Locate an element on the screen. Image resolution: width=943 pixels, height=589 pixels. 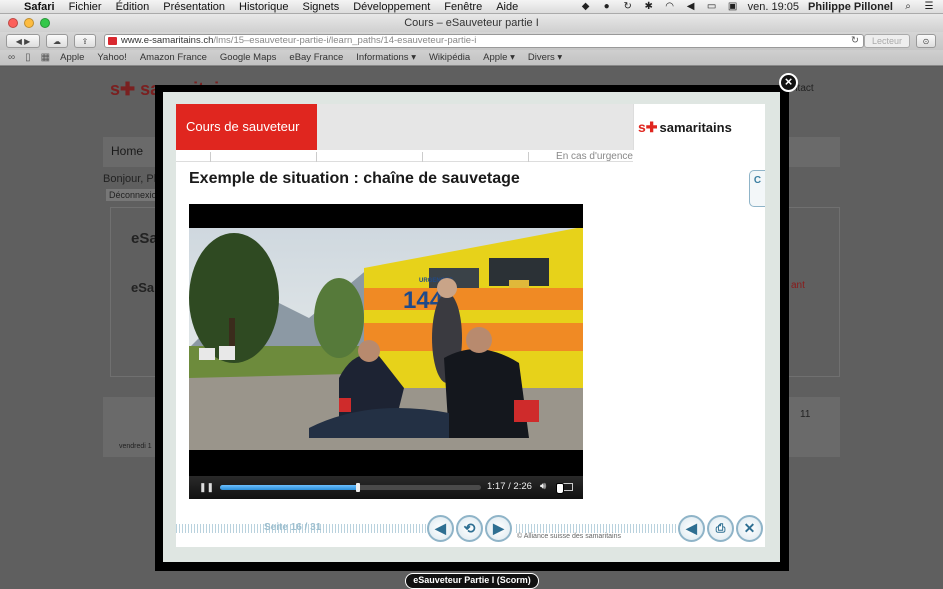
top-sites-icon: ▦ is located at coordinates (45, 57).